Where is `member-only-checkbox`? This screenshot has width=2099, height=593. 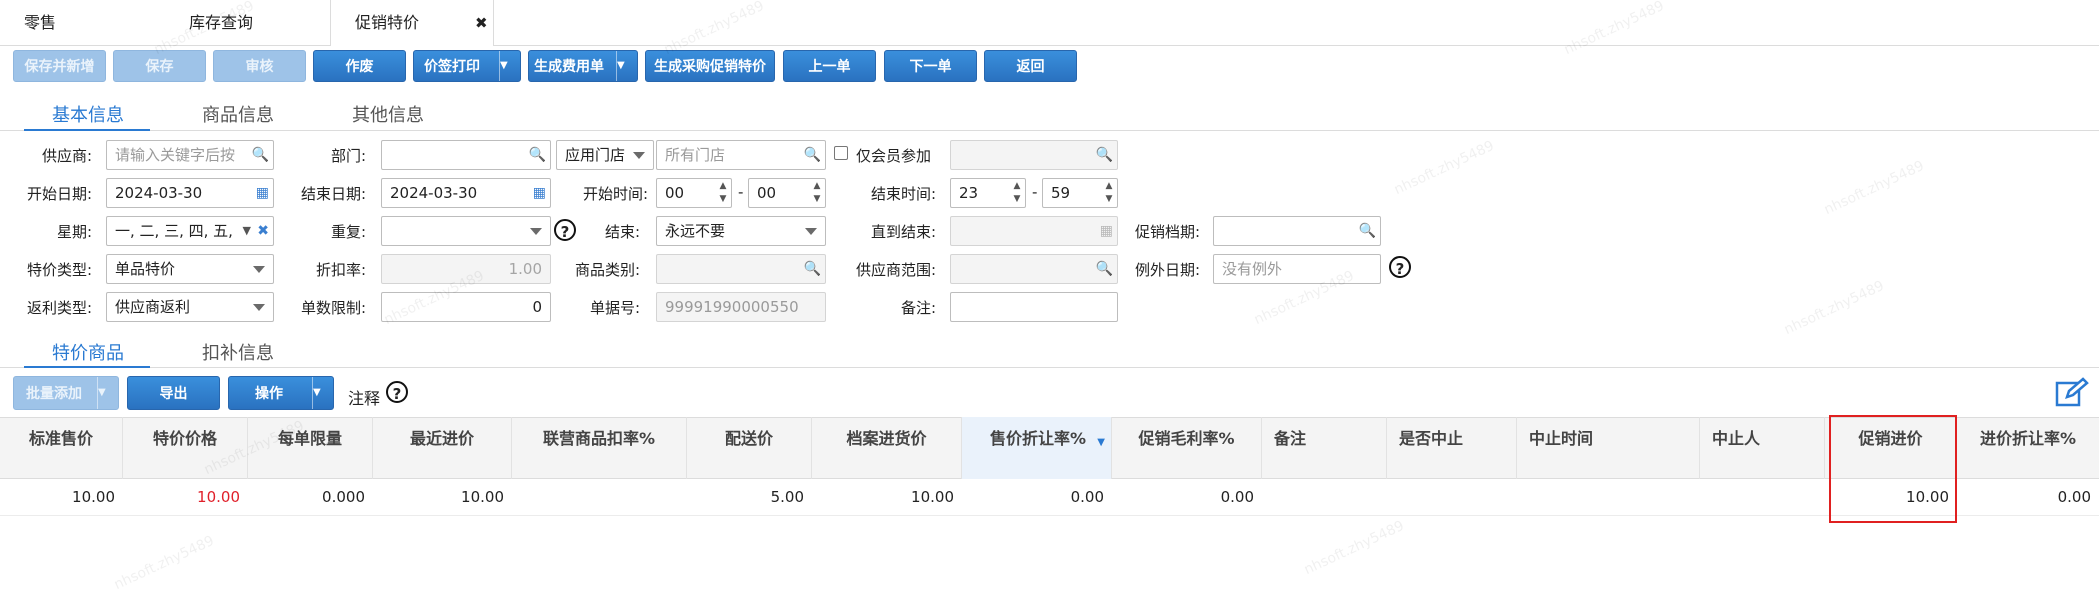 member-only-checkbox is located at coordinates (841, 153).